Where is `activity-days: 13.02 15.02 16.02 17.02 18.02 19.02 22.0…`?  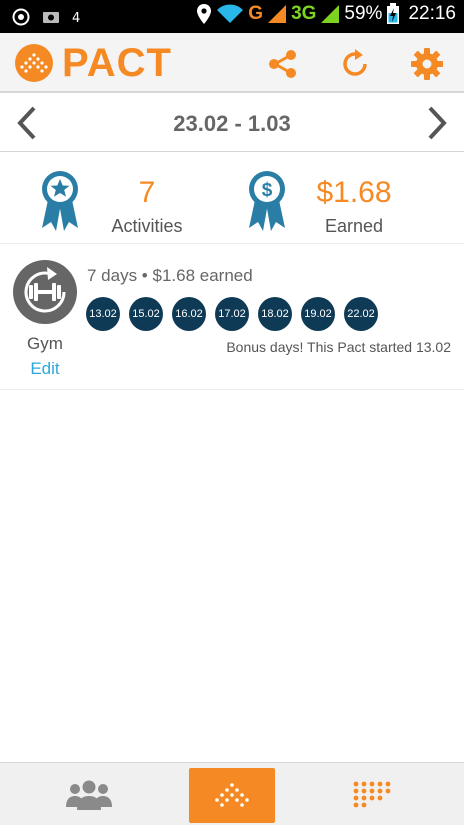 activity-days: 13.02 15.02 16.02 17.02 18.02 19.02 22.0… is located at coordinates (232, 314).